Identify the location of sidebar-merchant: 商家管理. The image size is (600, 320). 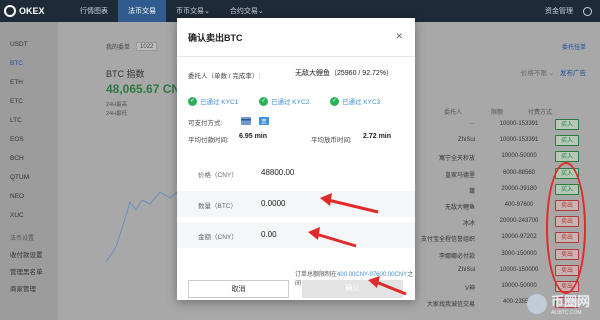
(29, 289).